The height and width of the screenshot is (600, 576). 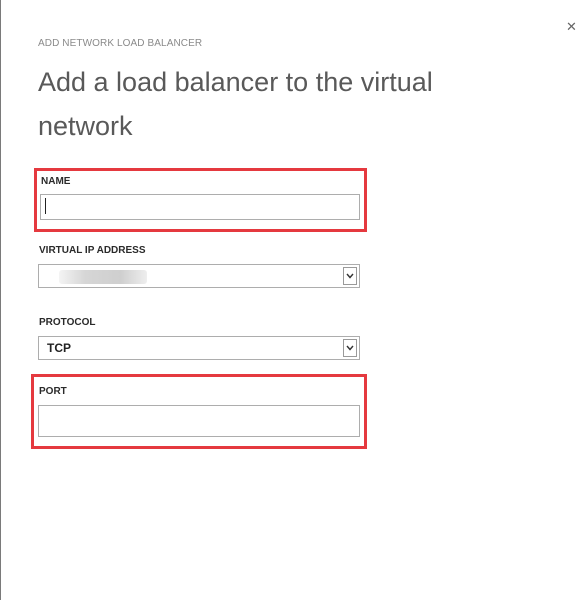 I want to click on close-icon: ✕, so click(x=571, y=27).